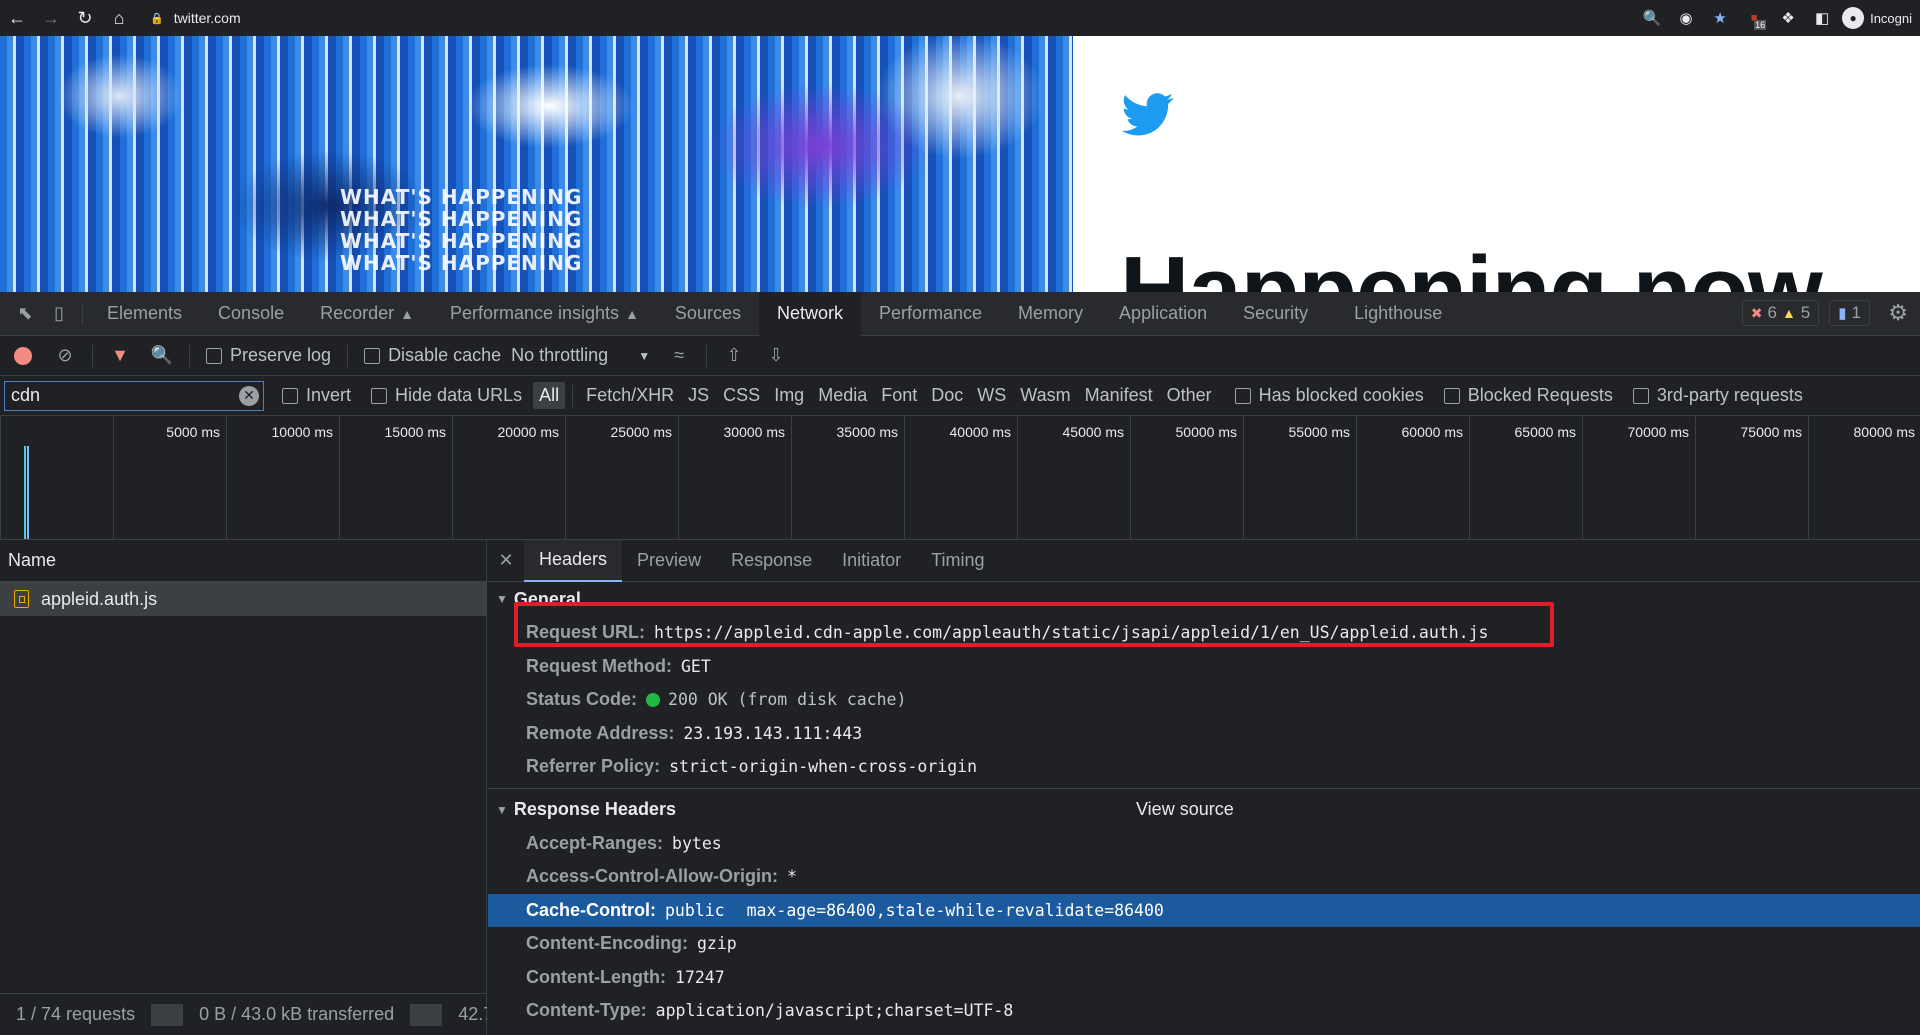 This screenshot has width=1920, height=1035. What do you see at coordinates (1849, 313) in the screenshot?
I see `messages-counter: ▮ 1` at bounding box center [1849, 313].